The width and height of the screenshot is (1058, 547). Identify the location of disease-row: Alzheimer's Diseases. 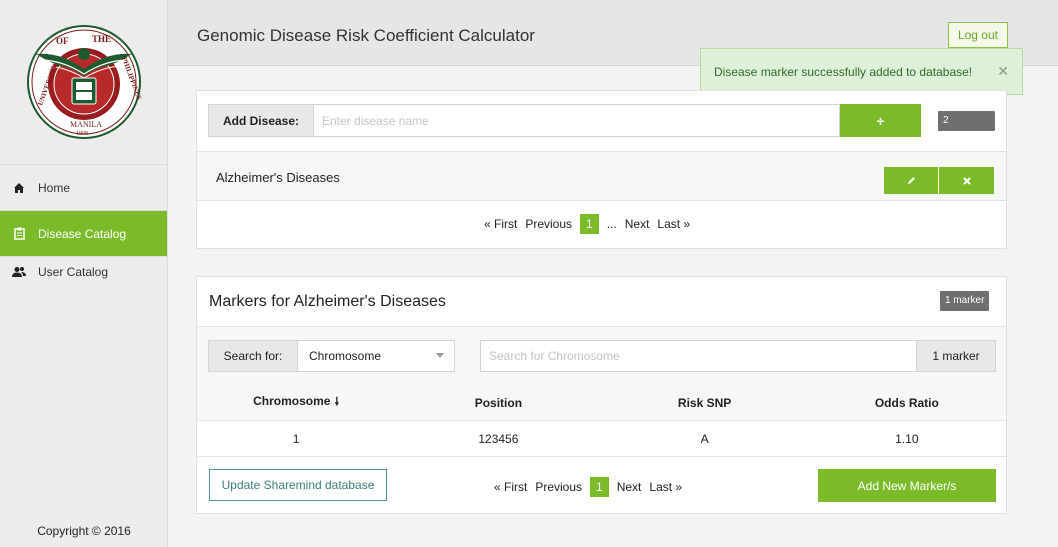
(601, 176).